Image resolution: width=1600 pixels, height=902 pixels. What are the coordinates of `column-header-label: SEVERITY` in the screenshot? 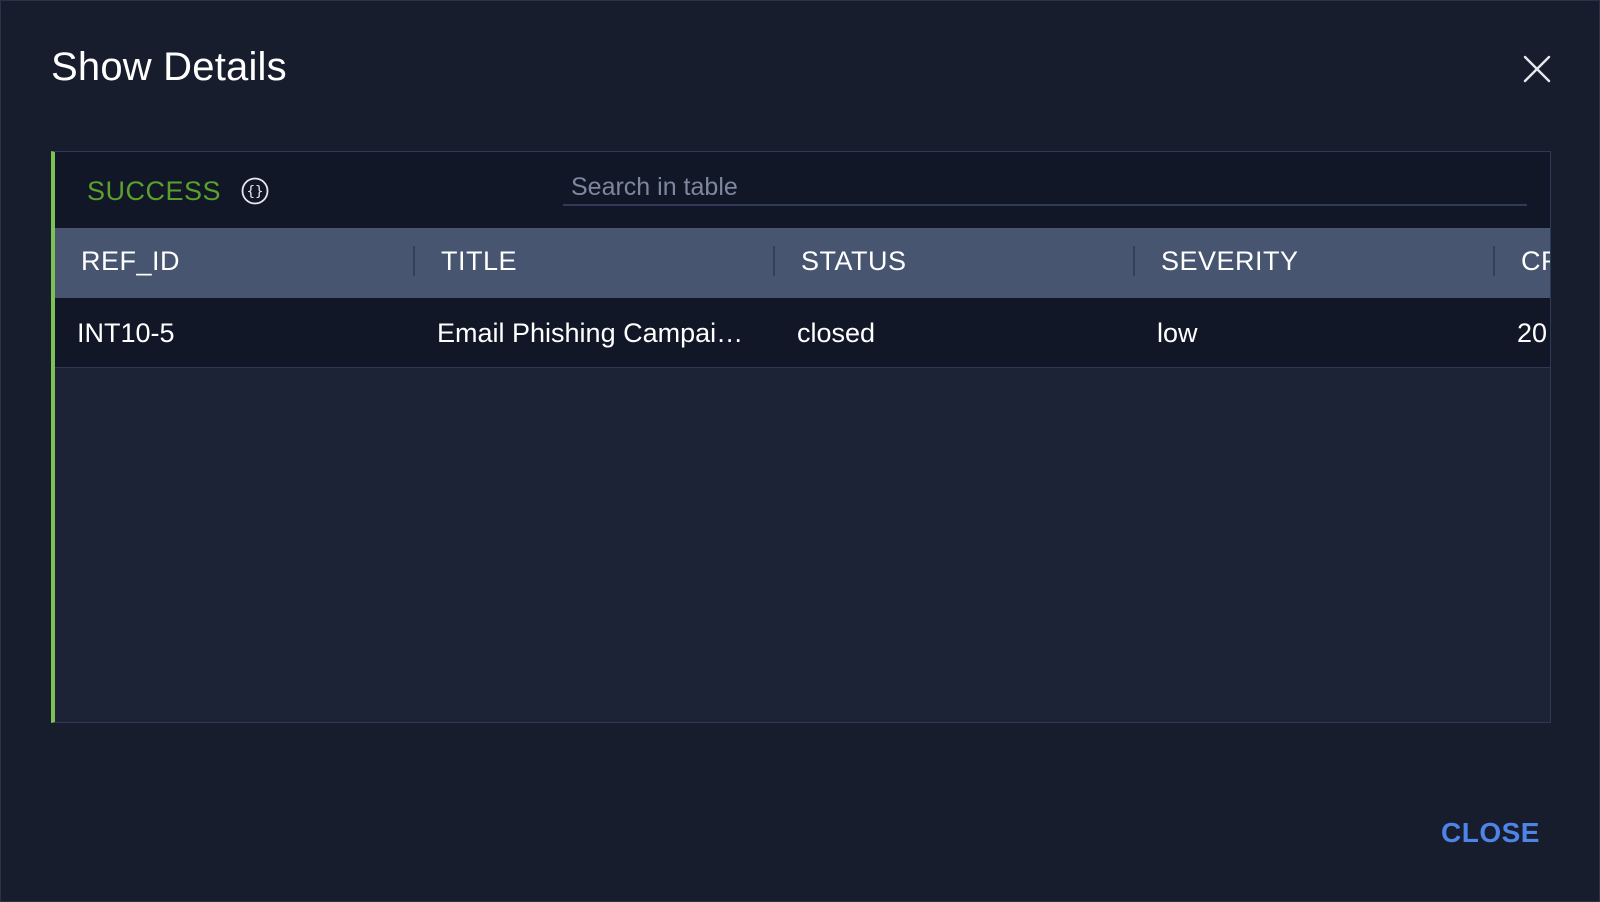 It's located at (1230, 261).